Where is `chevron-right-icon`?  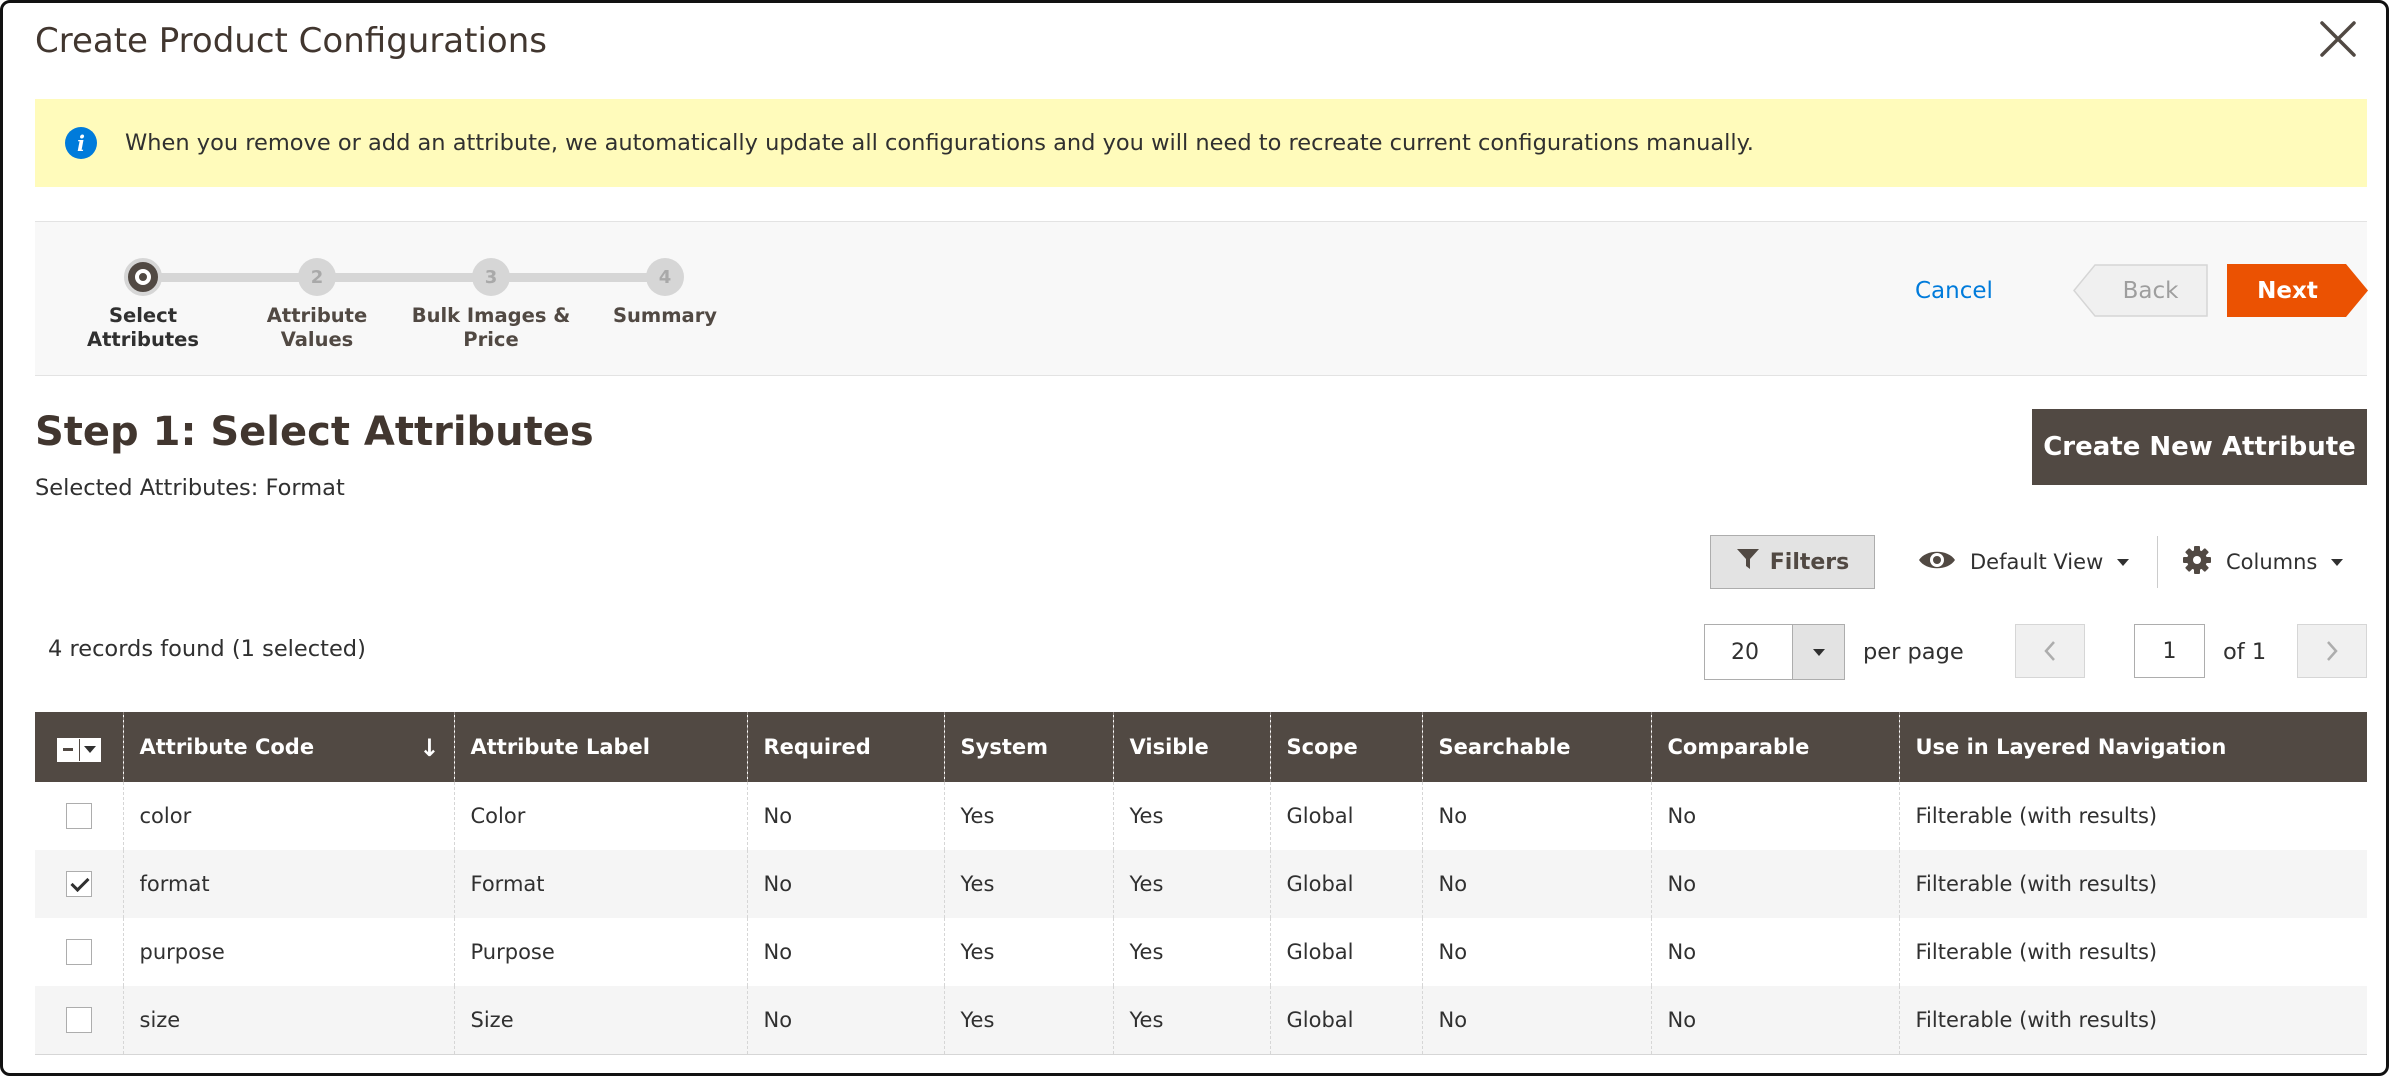 chevron-right-icon is located at coordinates (2332, 651).